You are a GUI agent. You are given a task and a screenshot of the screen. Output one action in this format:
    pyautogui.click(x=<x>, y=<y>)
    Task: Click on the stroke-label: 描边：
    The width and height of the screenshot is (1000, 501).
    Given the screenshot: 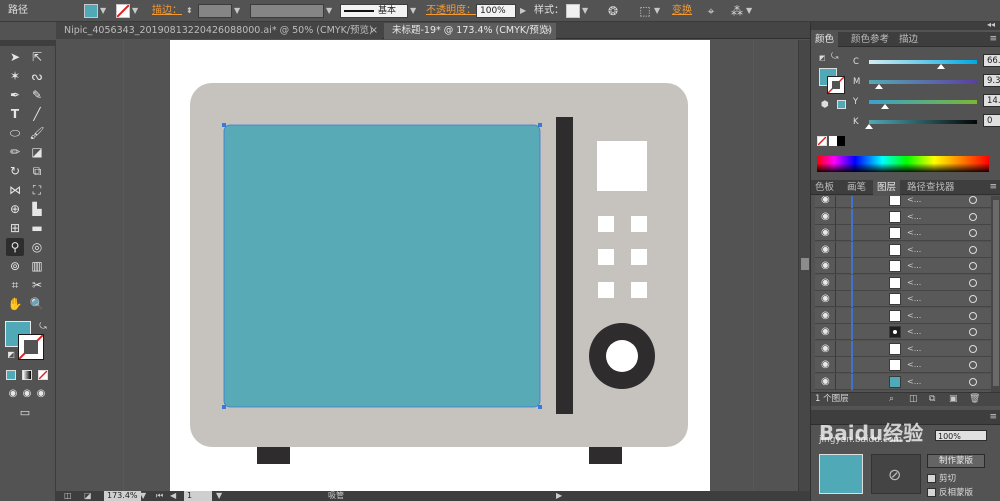 What is the action you would take?
    pyautogui.click(x=167, y=11)
    